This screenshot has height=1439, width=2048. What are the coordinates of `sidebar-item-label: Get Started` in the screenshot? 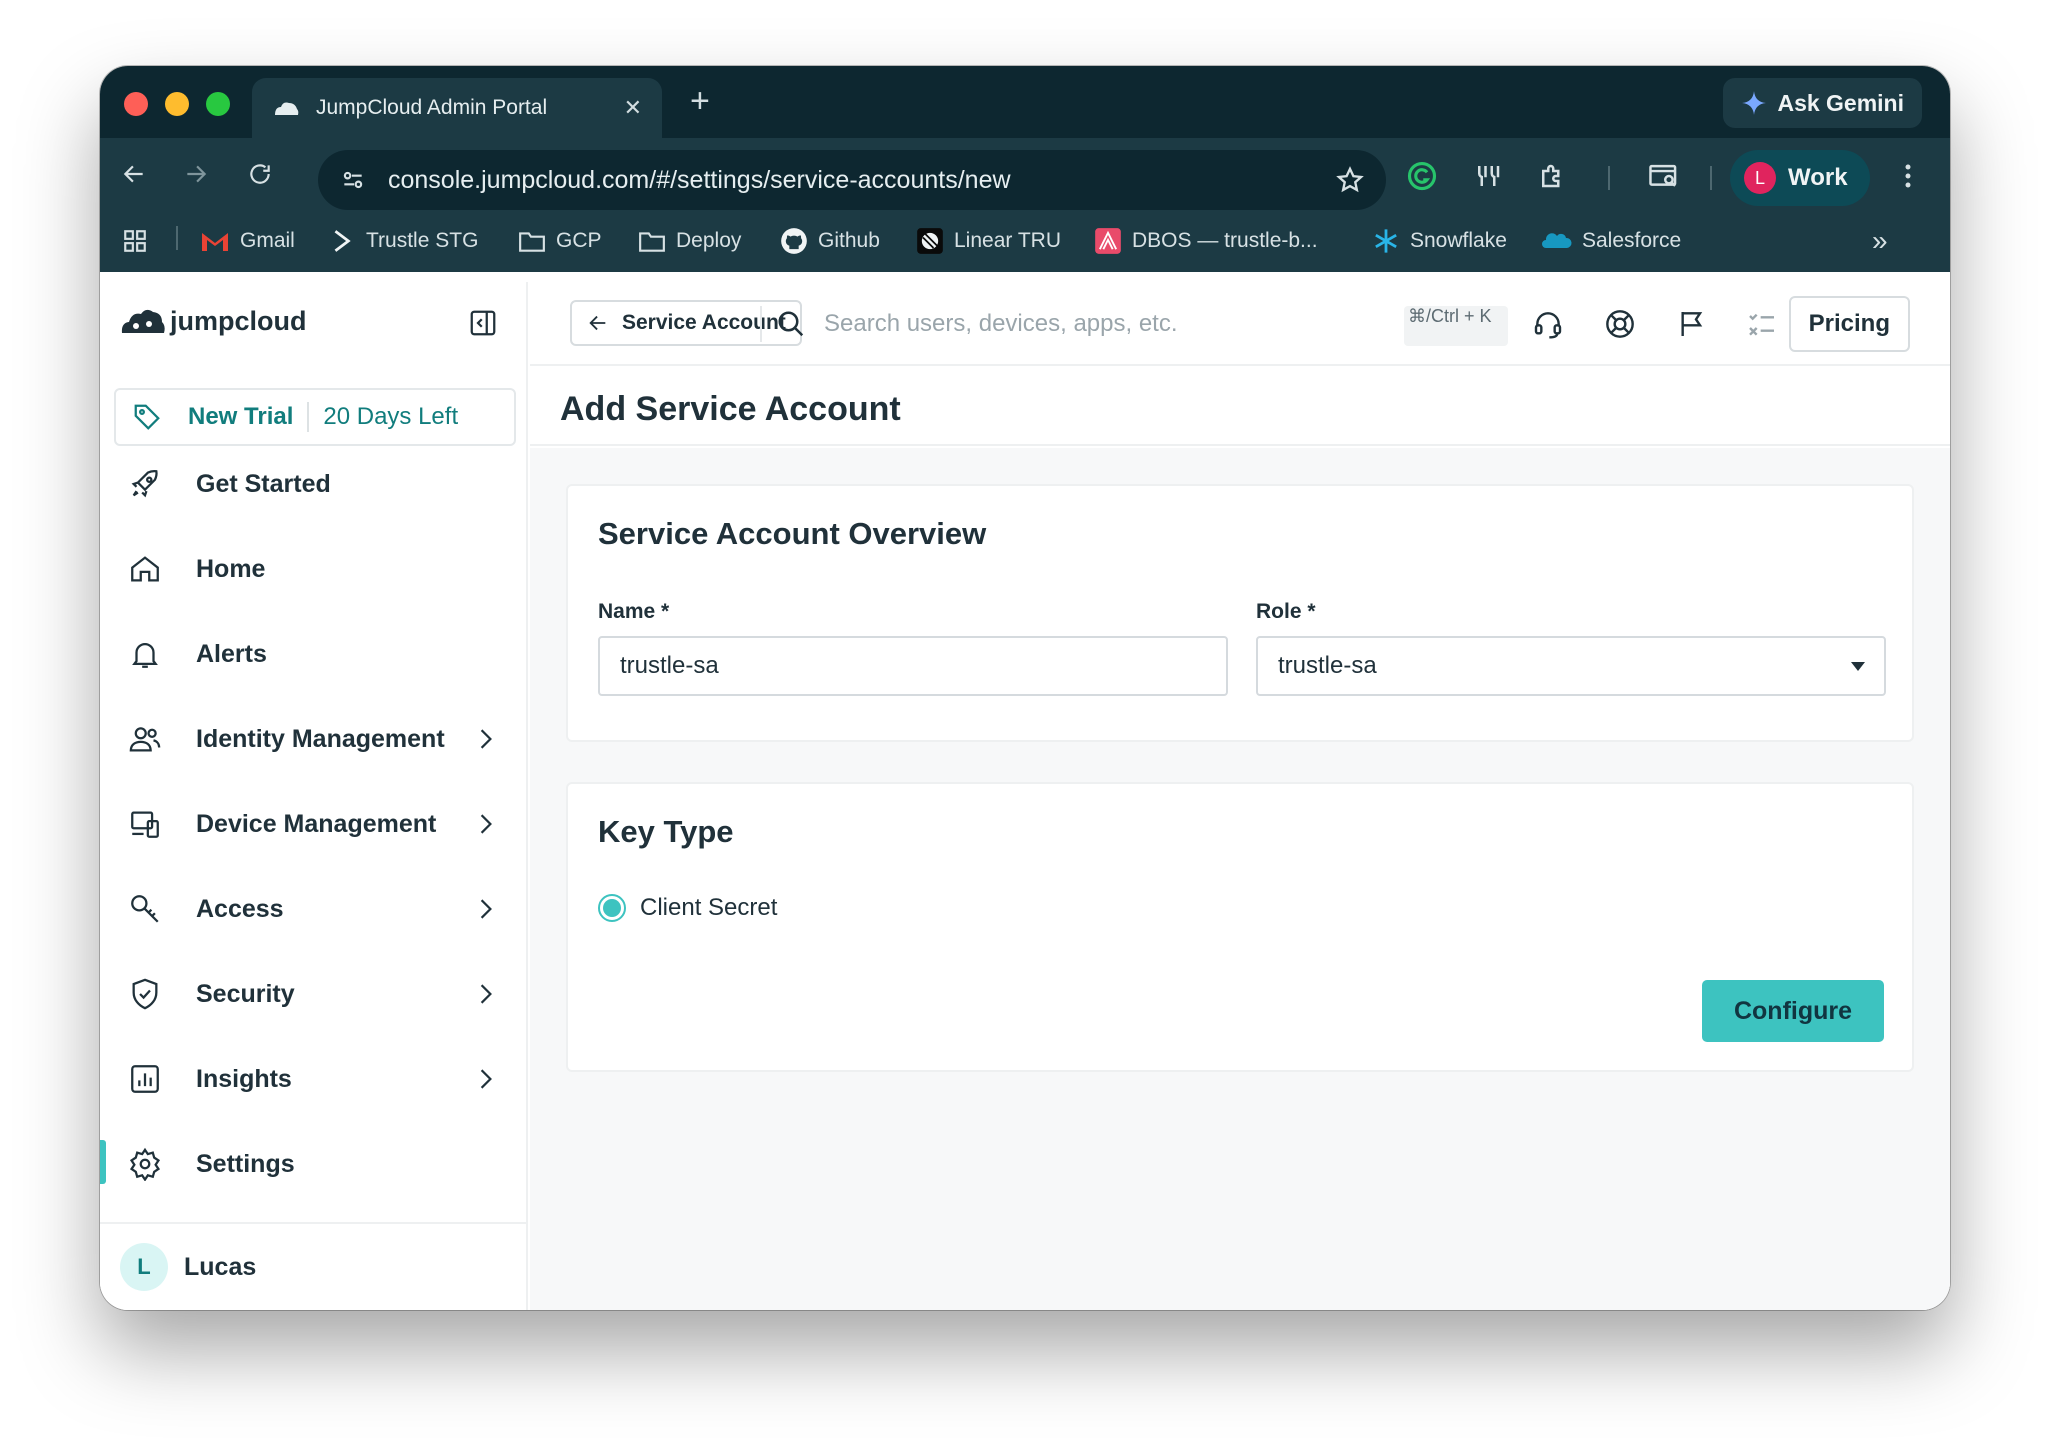 It's located at (263, 483).